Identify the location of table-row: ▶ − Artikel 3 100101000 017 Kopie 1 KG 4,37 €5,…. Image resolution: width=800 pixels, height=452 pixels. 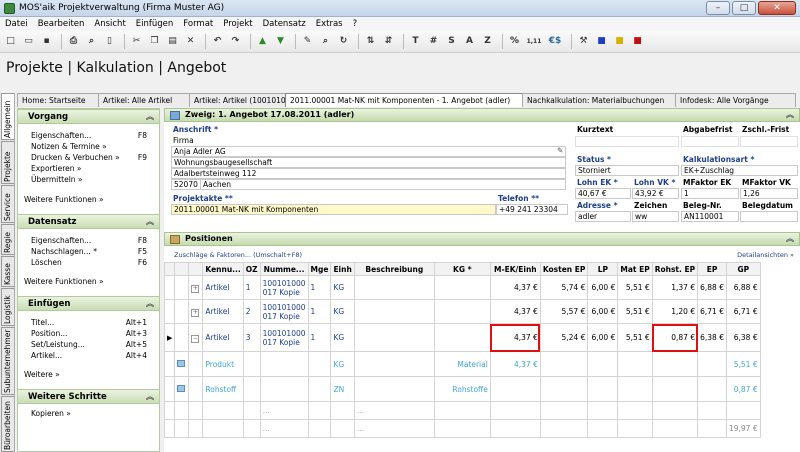
(462, 337).